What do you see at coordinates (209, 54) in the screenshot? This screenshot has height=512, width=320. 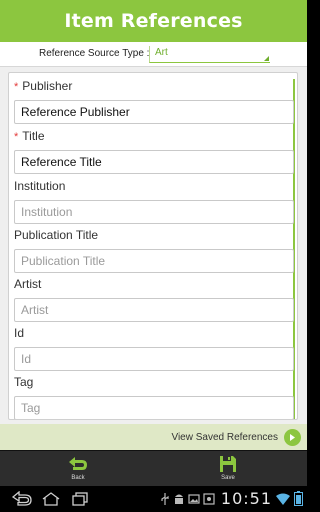 I see `reference-type-dropdown: Art` at bounding box center [209, 54].